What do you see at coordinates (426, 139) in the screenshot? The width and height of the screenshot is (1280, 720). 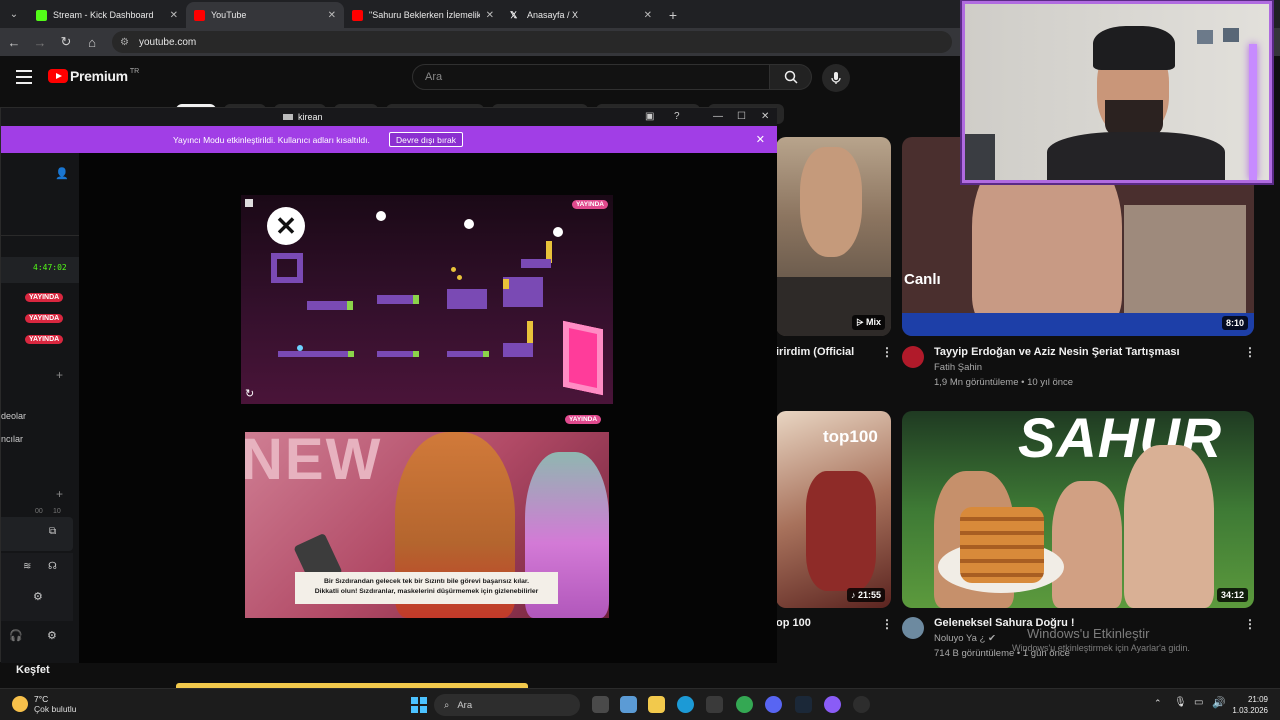 I see `disable-streamer-mode-button: Devre dışı bırak` at bounding box center [426, 139].